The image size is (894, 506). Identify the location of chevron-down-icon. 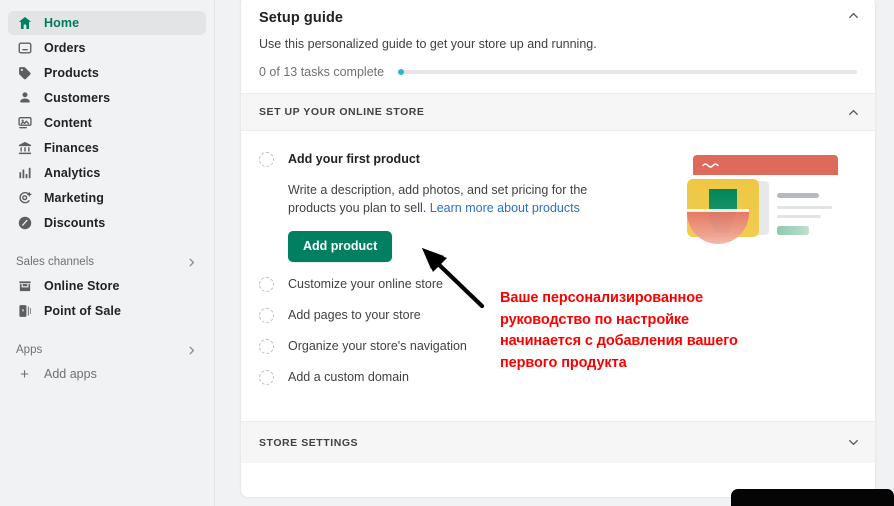
(853, 442).